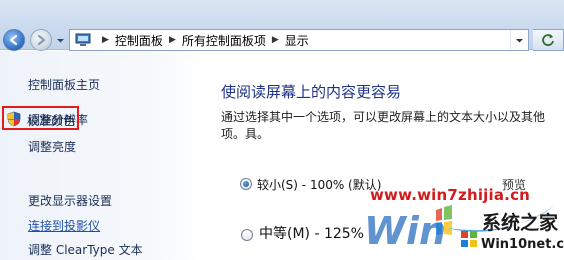  Describe the element at coordinates (311, 92) in the screenshot. I see `page-title: 使阅读屏幕上的内容更容易` at that location.